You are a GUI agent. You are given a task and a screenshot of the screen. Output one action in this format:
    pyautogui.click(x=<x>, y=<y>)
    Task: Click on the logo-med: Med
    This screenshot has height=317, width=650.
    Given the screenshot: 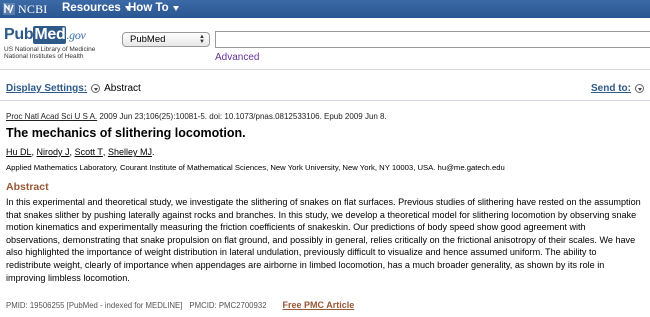 What is the action you would take?
    pyautogui.click(x=50, y=35)
    